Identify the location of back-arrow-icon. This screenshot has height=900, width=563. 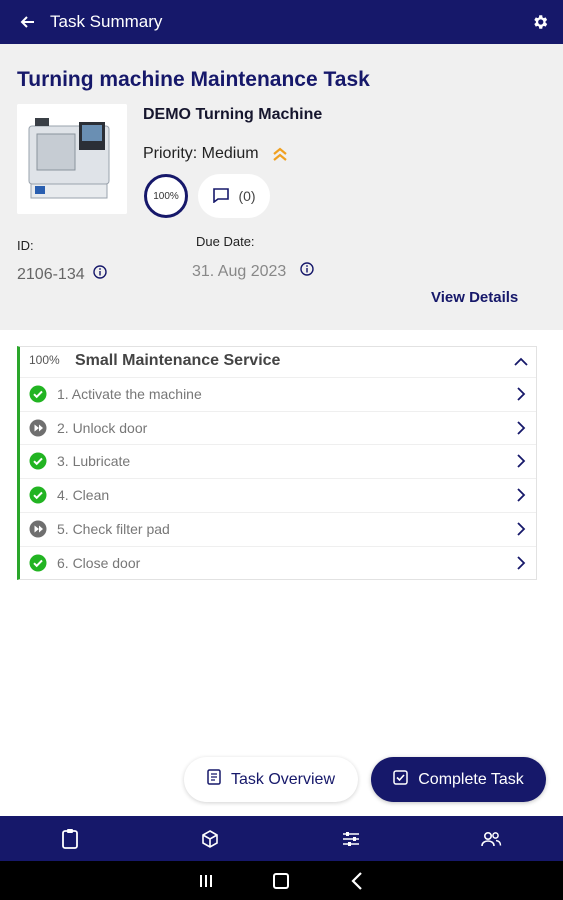
(27, 22).